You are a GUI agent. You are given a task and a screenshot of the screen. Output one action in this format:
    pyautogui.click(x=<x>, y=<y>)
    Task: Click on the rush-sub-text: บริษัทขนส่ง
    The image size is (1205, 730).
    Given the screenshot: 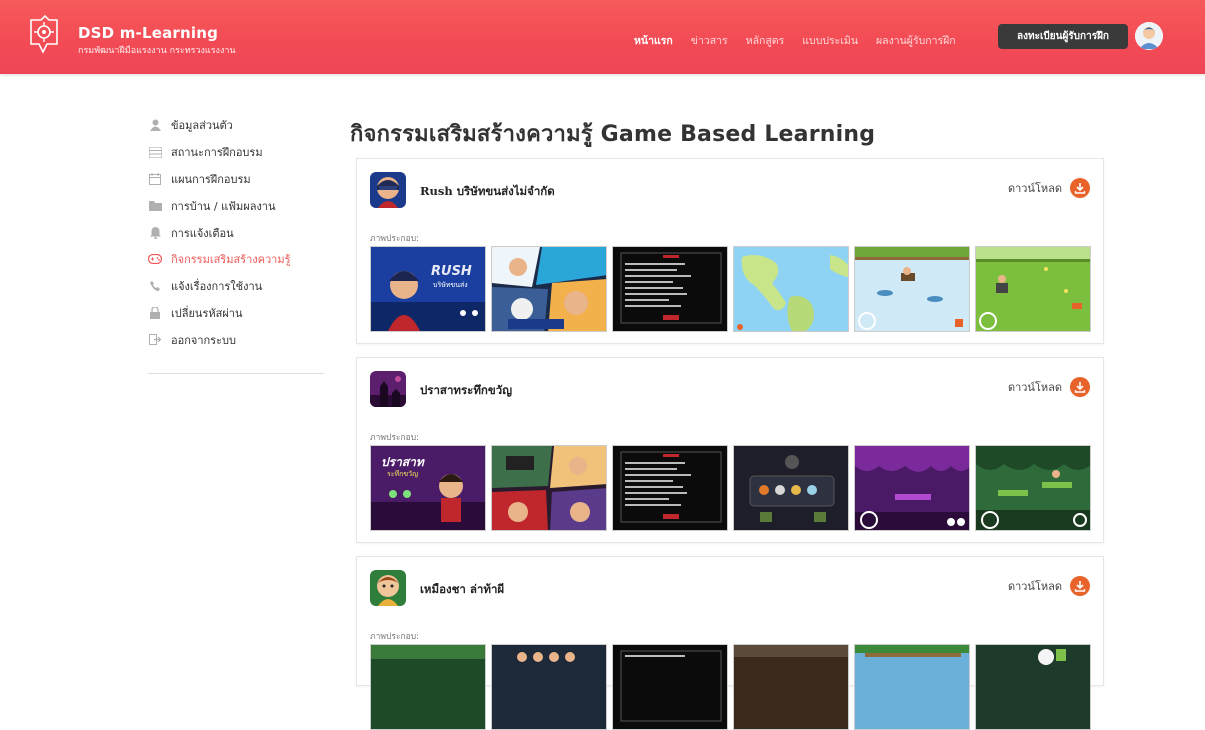 What is the action you would take?
    pyautogui.click(x=450, y=285)
    